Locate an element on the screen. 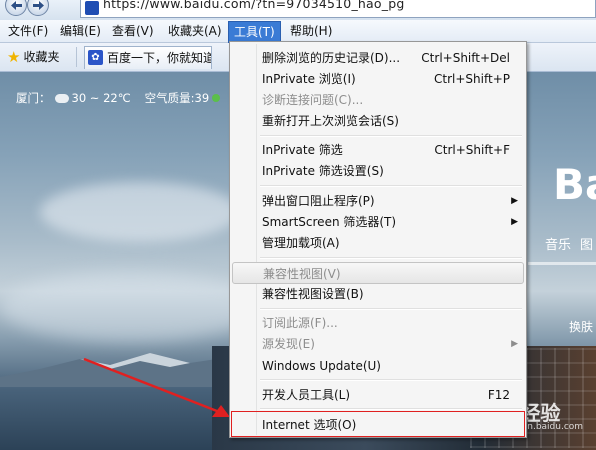 The width and height of the screenshot is (596, 450). change-skin-link: 换肤 is located at coordinates (581, 326).